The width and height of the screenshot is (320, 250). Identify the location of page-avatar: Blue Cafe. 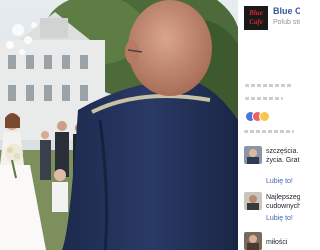
(256, 18).